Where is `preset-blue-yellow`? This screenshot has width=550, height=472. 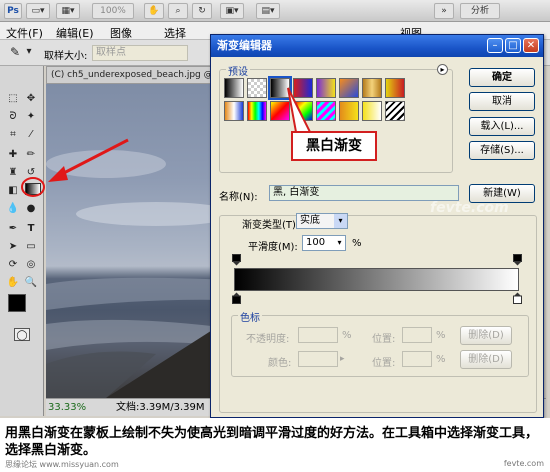 preset-blue-yellow is located at coordinates (349, 88).